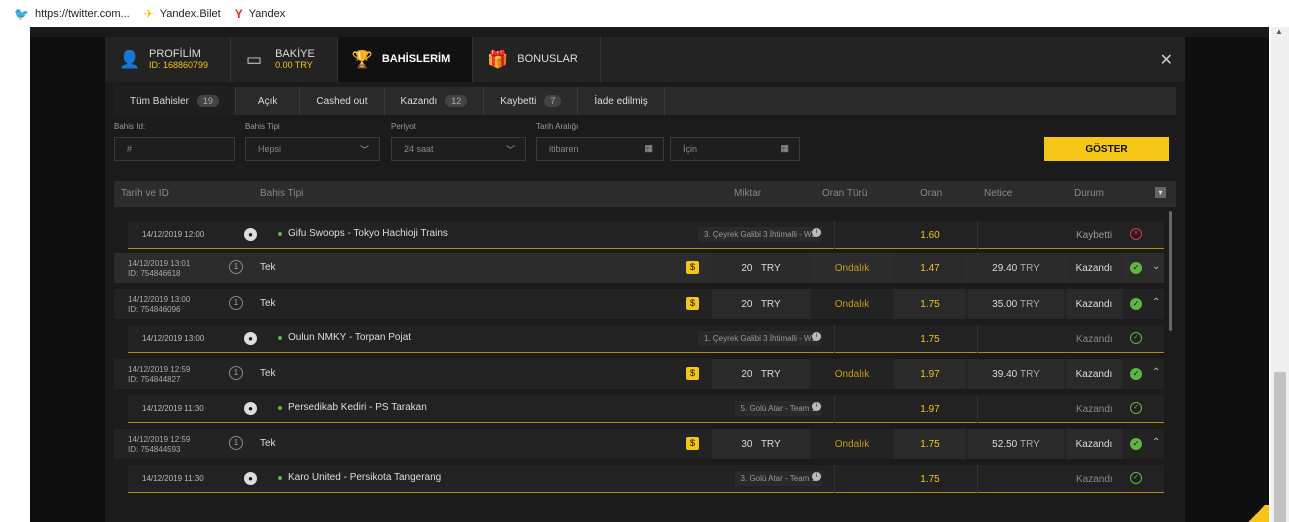  Describe the element at coordinates (419, 101) in the screenshot. I see `subtab-label: Kazandı` at that location.